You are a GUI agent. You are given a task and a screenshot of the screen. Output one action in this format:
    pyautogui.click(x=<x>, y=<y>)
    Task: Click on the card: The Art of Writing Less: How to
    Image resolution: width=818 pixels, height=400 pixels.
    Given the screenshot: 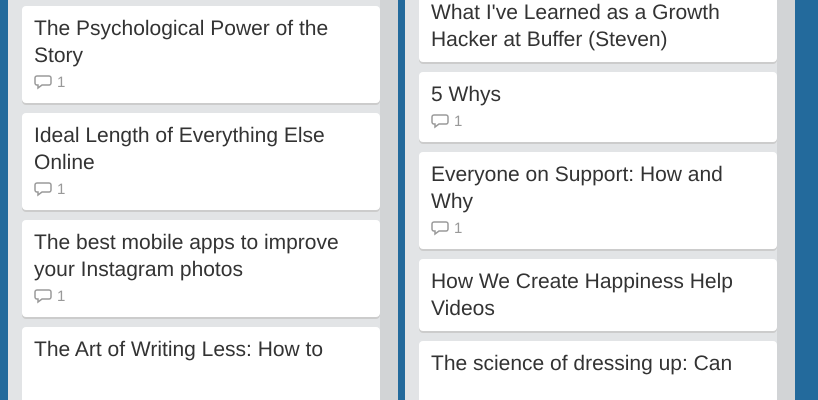 What is the action you would take?
    pyautogui.click(x=201, y=363)
    